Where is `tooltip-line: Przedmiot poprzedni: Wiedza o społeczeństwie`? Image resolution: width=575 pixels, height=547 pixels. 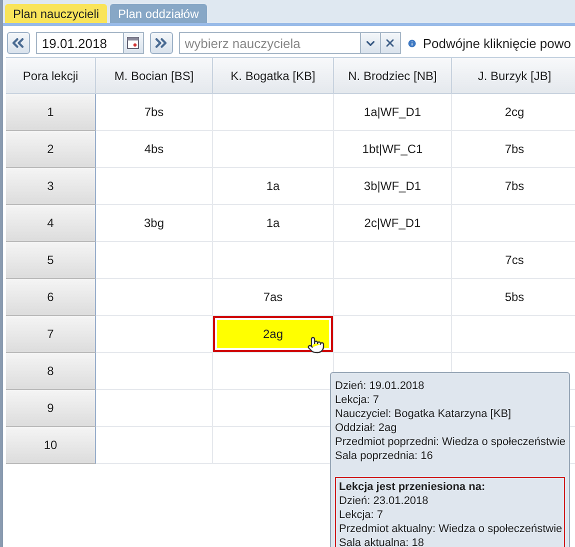
tooltip-line: Przedmiot poprzedni: Wiedza o społeczeństwie is located at coordinates (450, 442).